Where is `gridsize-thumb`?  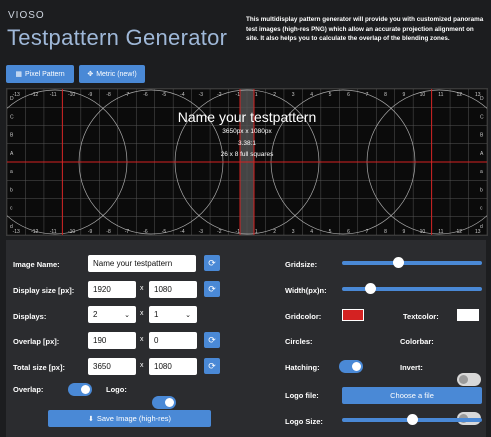
gridsize-thumb is located at coordinates (398, 262).